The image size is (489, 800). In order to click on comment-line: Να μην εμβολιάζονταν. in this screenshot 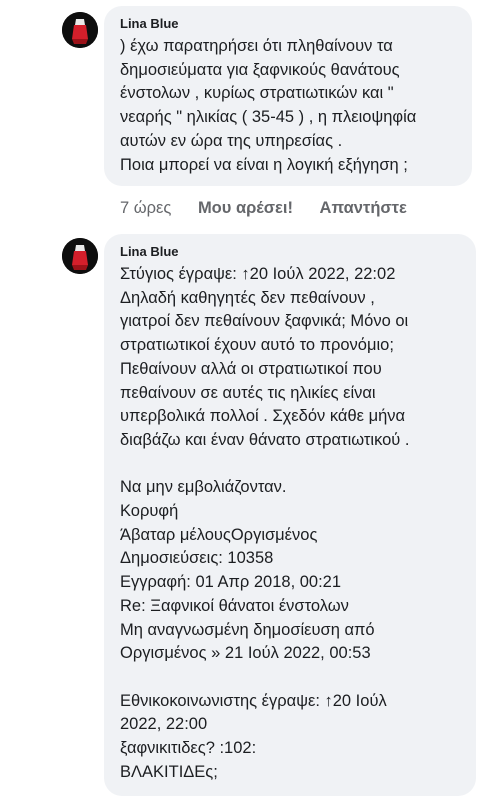, I will do `click(203, 487)`.